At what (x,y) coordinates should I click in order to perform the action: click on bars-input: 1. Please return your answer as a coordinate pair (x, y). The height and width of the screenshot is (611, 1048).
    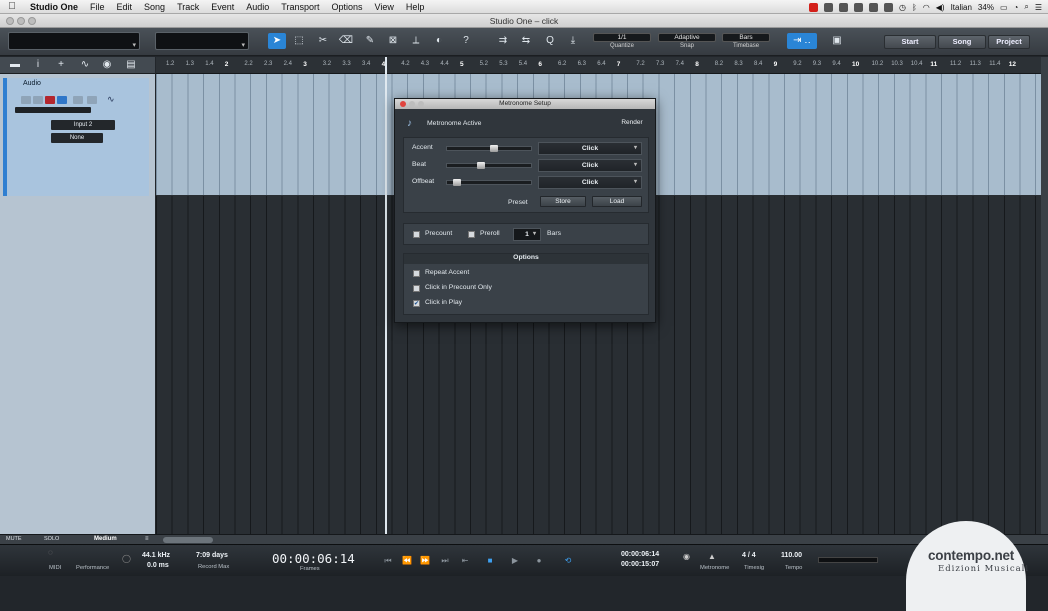
    Looking at the image, I should click on (527, 234).